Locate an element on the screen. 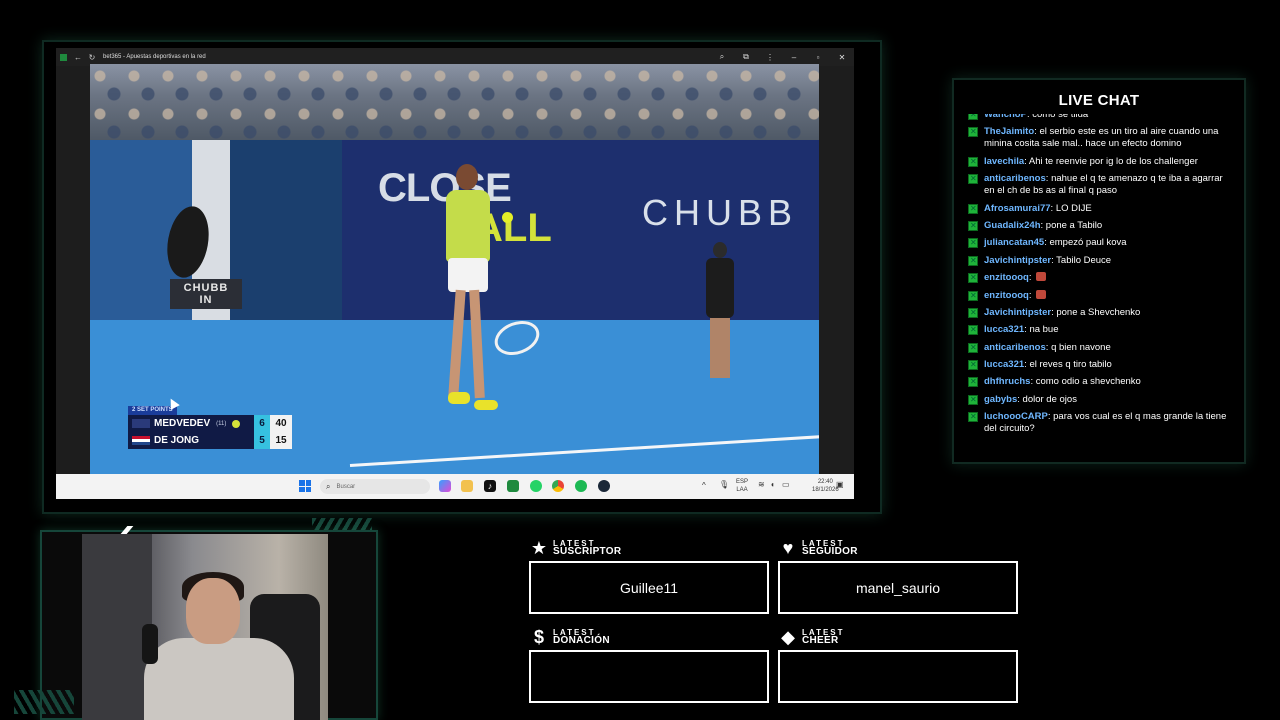  live-chat-title: LIVE CHAT is located at coordinates (1099, 100).